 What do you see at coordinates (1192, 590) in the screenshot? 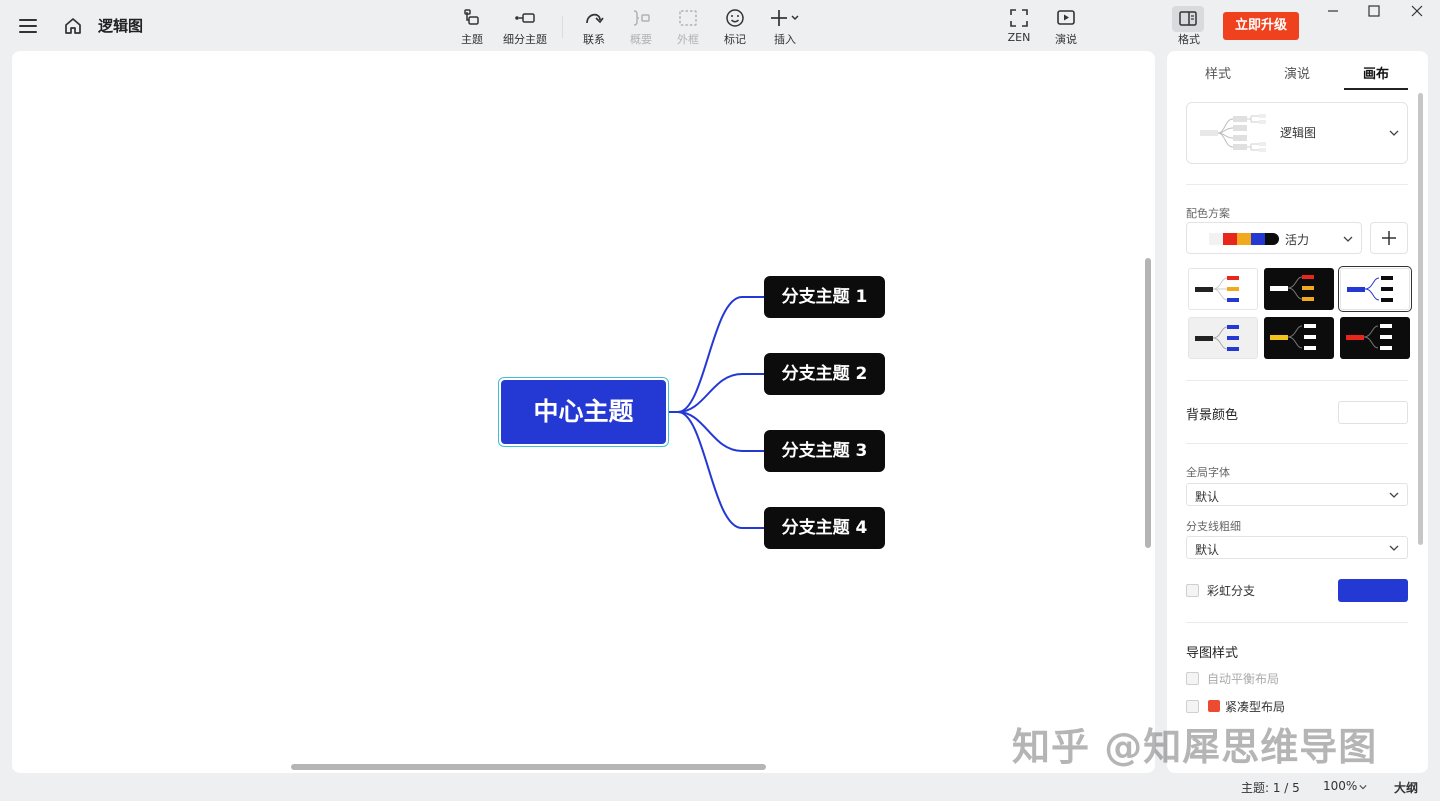
I see `rainbow-branch-checkbox` at bounding box center [1192, 590].